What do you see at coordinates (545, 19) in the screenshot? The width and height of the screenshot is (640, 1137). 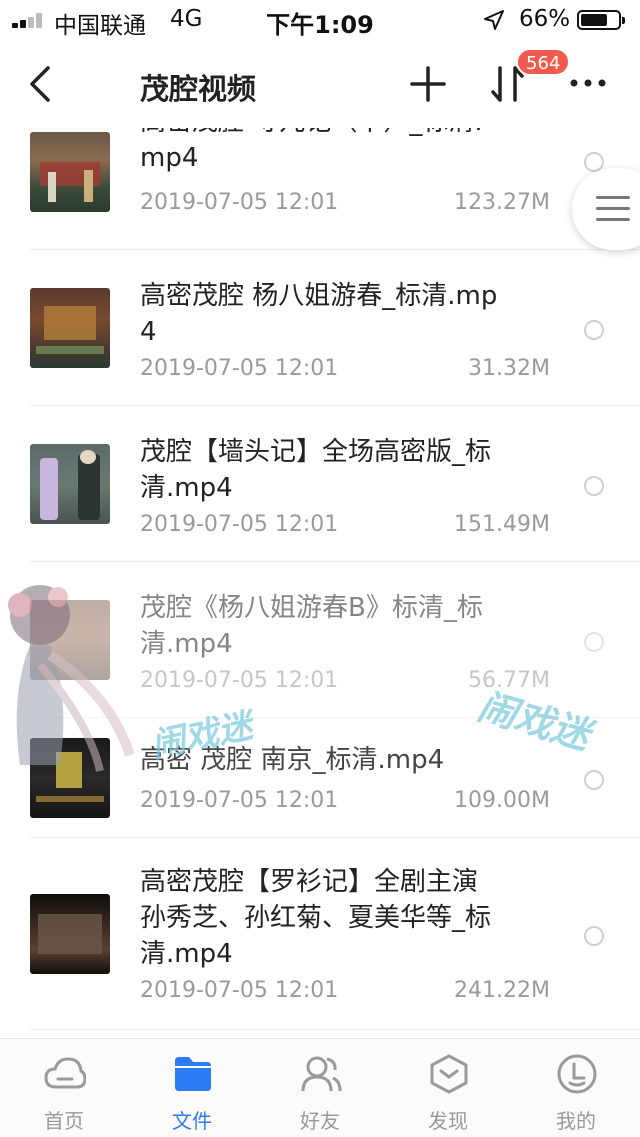 I see `battery-percent: 66%` at bounding box center [545, 19].